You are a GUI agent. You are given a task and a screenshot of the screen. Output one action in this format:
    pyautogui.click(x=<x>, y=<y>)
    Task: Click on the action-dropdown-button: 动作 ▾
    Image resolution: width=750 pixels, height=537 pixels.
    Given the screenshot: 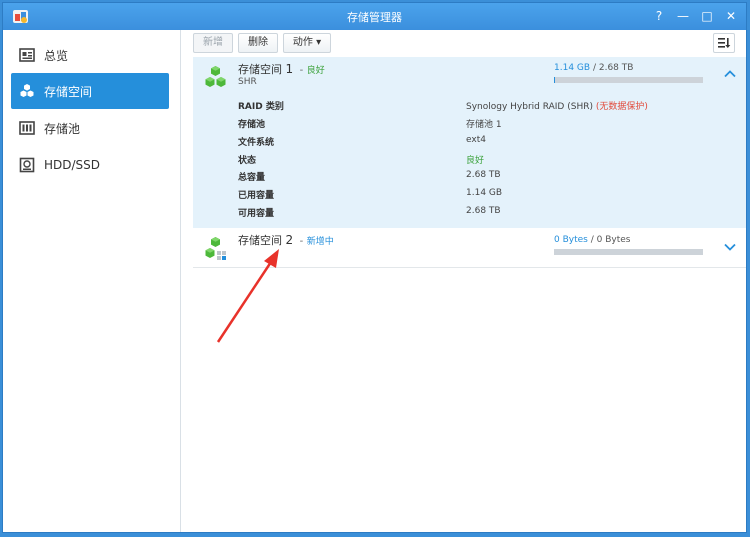 What is the action you would take?
    pyautogui.click(x=307, y=43)
    